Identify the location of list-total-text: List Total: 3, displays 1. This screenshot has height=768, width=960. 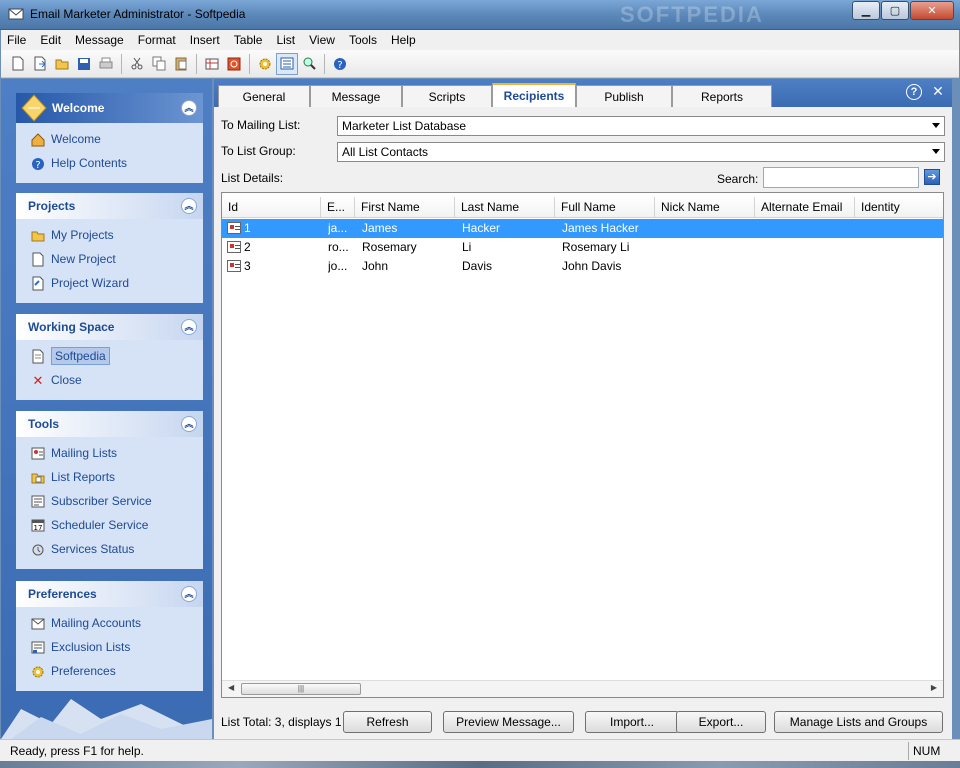
(281, 722).